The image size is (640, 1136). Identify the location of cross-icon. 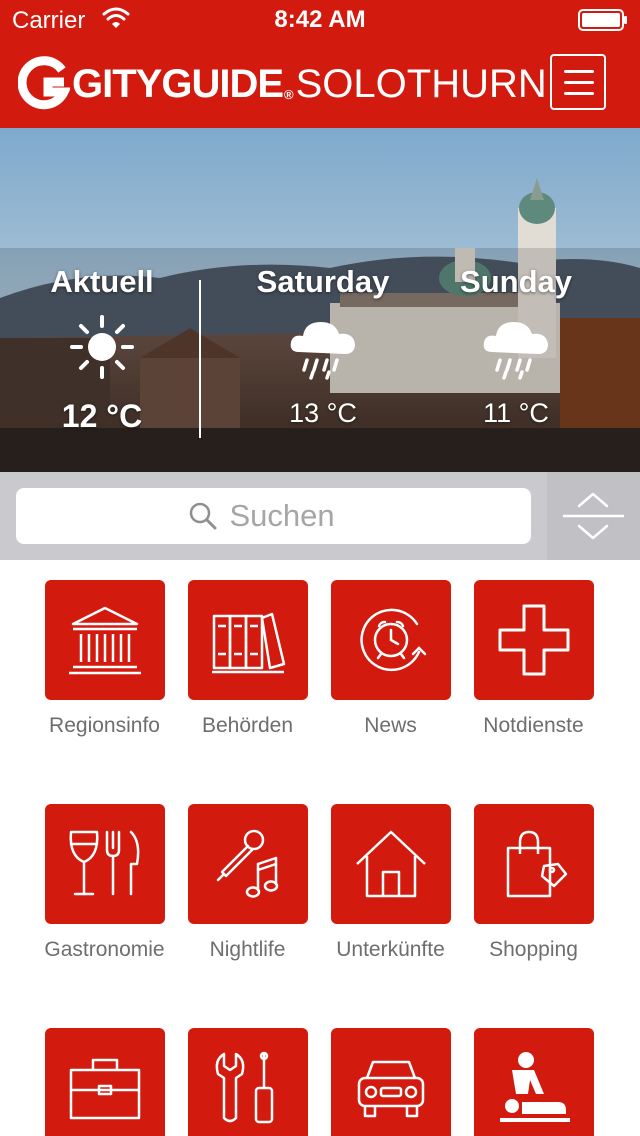
(533, 640).